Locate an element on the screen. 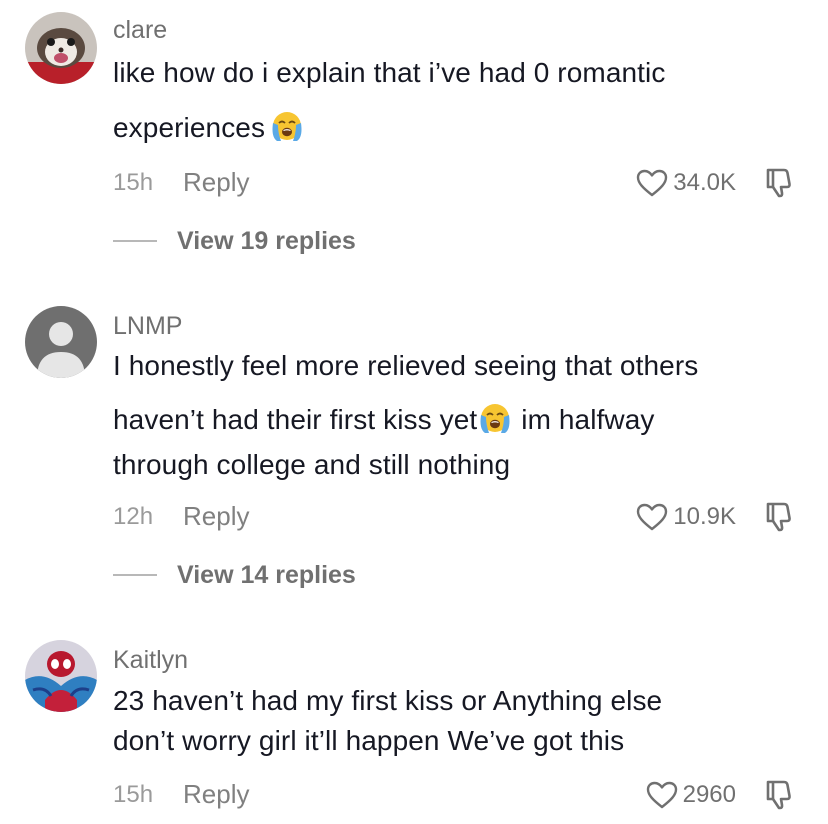 The width and height of the screenshot is (828, 824). comment-text-segment: im halfway is located at coordinates (588, 419).